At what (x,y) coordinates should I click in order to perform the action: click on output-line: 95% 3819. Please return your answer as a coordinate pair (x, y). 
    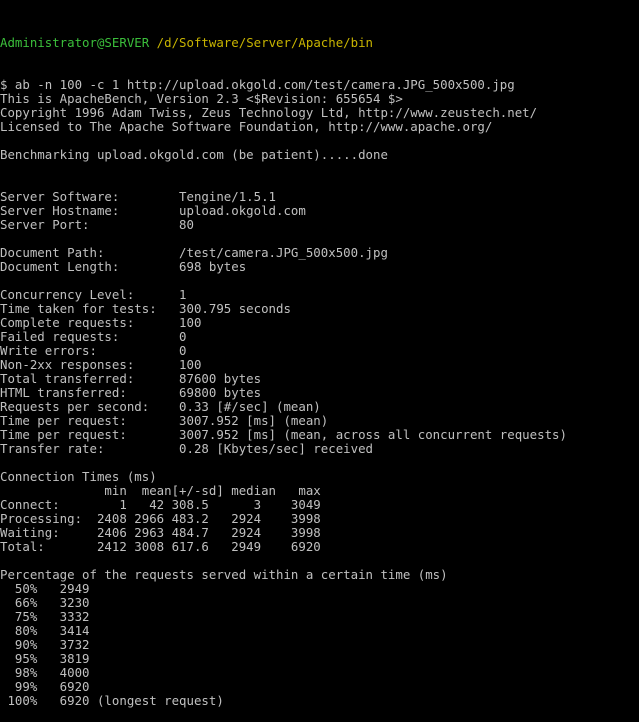
    Looking at the image, I should click on (45, 659).